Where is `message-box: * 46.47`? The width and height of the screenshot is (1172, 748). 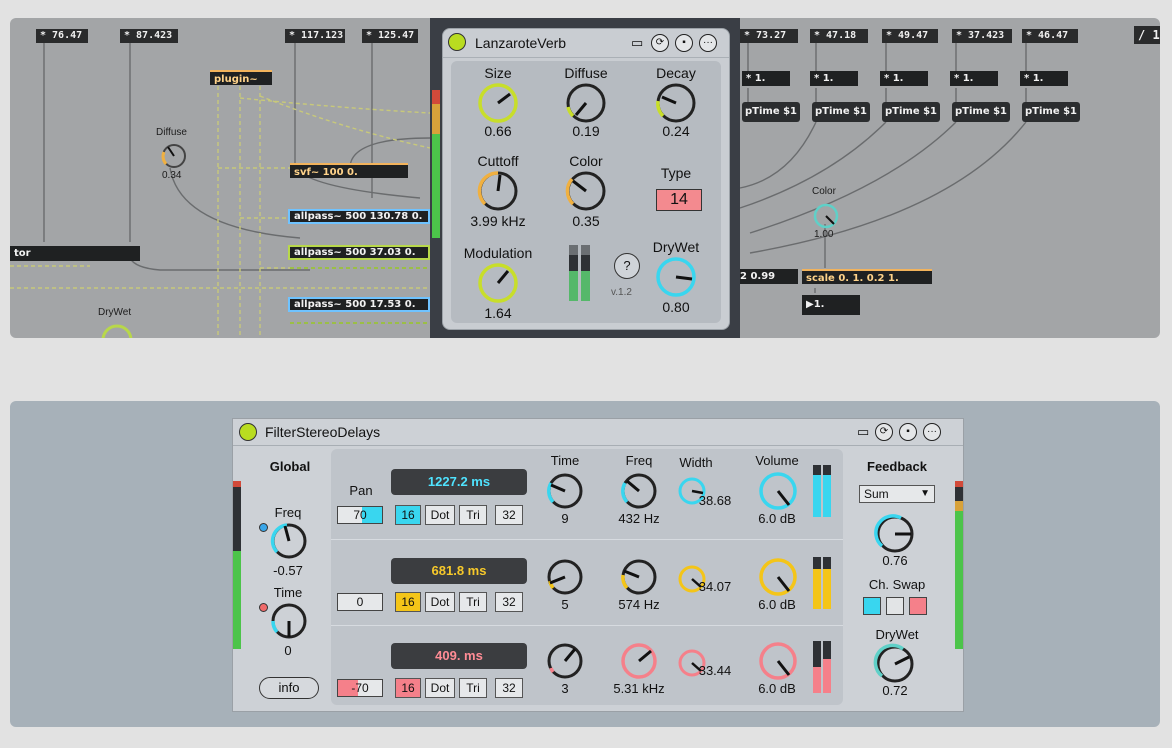
message-box: * 46.47 is located at coordinates (1050, 36).